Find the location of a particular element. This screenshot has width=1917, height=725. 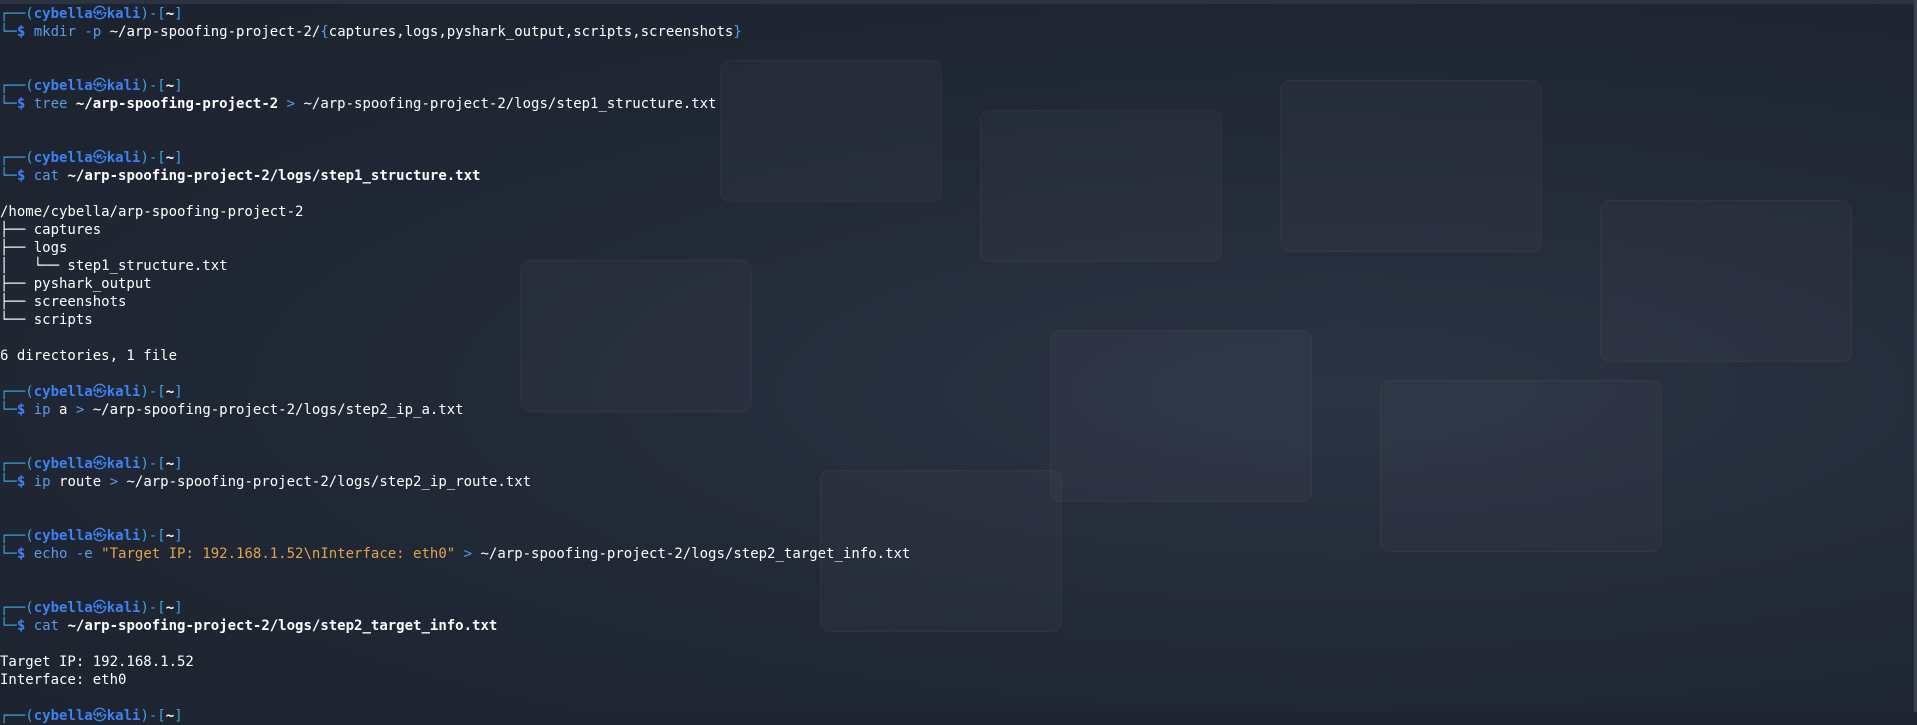

command-argument: route is located at coordinates (76, 482).